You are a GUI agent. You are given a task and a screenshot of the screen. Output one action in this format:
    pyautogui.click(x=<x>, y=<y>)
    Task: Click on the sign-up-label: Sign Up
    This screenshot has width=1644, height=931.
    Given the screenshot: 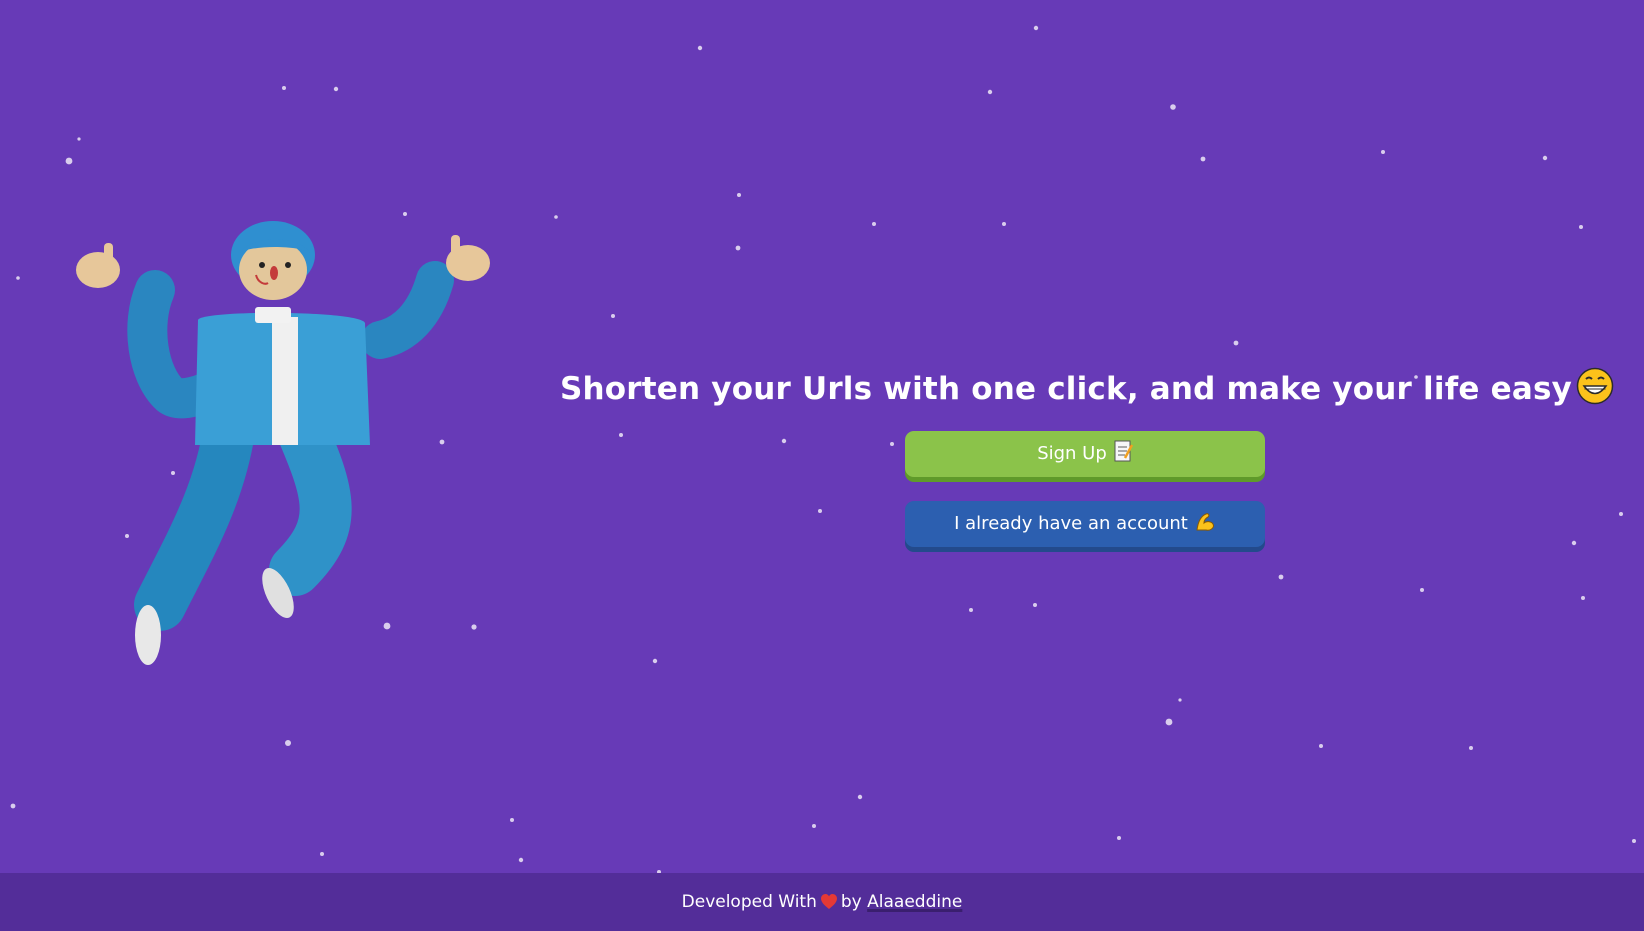 What is the action you would take?
    pyautogui.click(x=1072, y=453)
    